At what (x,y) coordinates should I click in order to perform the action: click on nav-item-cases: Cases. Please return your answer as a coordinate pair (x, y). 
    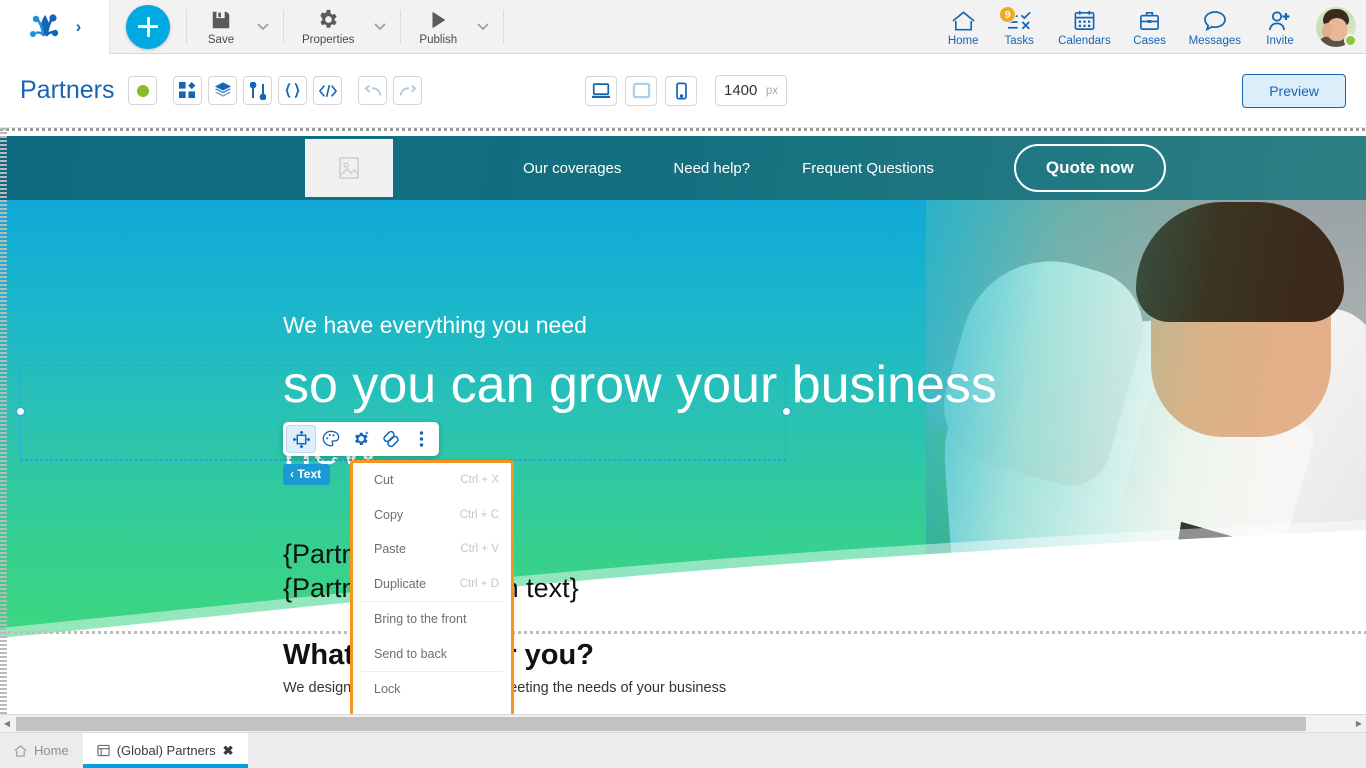
    Looking at the image, I should click on (1150, 26).